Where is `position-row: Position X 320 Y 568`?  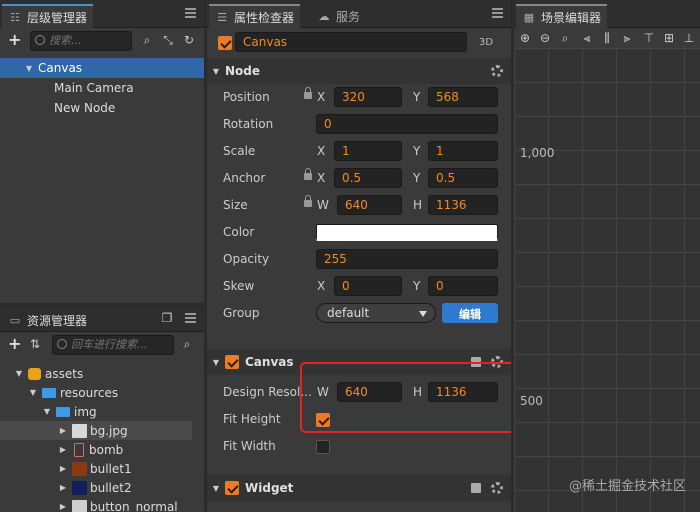
position-row: Position X 320 Y 568 is located at coordinates (352, 97).